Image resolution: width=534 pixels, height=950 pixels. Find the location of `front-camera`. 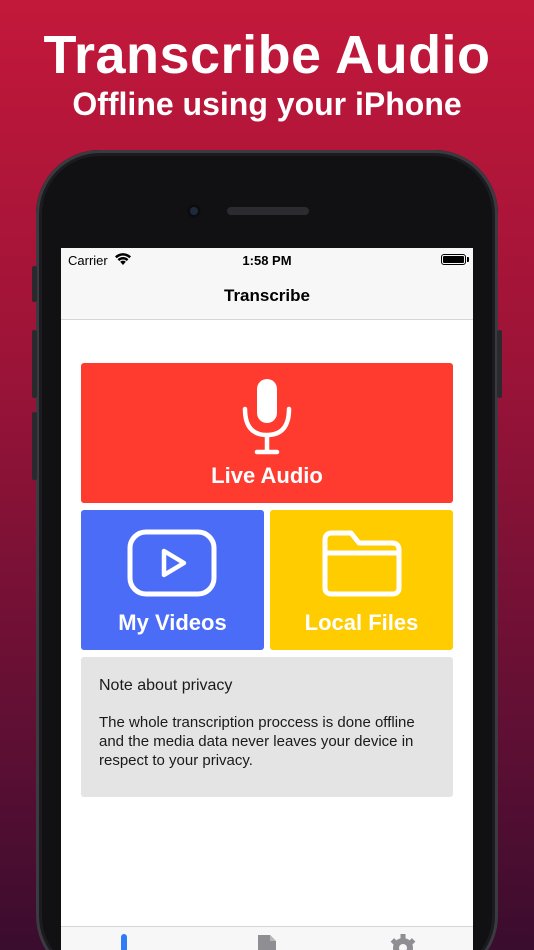

front-camera is located at coordinates (194, 211).